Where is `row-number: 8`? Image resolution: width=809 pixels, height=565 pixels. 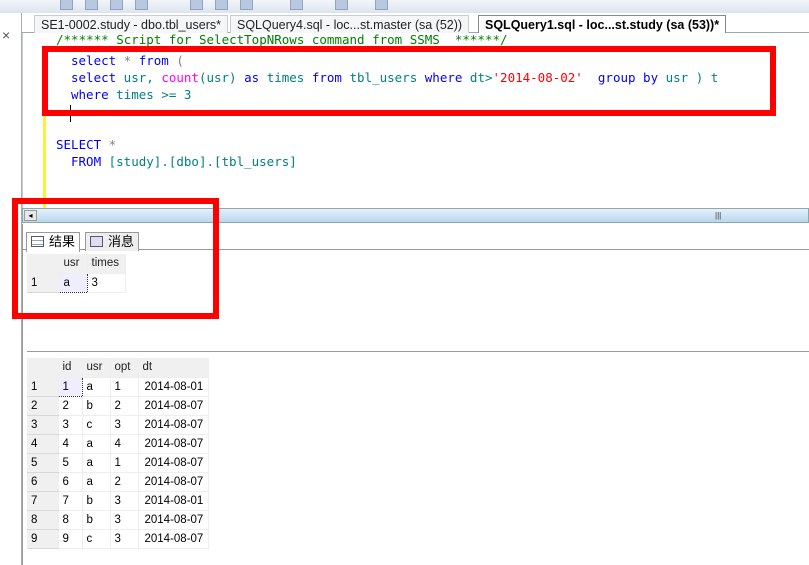
row-number: 8 is located at coordinates (43, 520).